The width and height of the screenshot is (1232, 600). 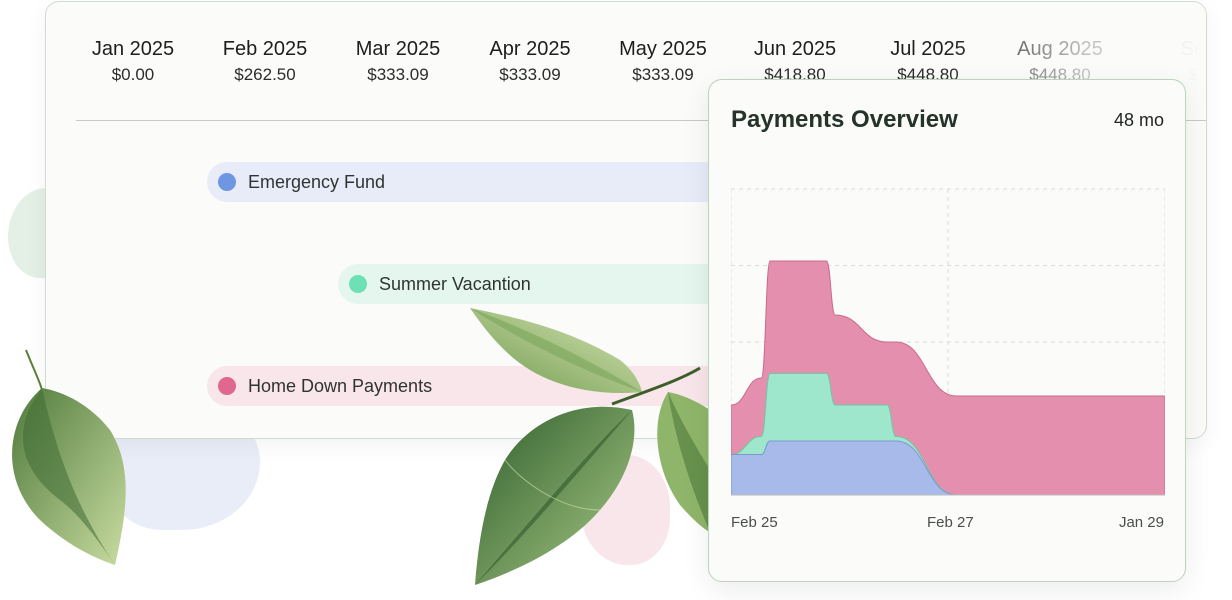 I want to click on leaf-bottom-center, so click(x=555, y=495).